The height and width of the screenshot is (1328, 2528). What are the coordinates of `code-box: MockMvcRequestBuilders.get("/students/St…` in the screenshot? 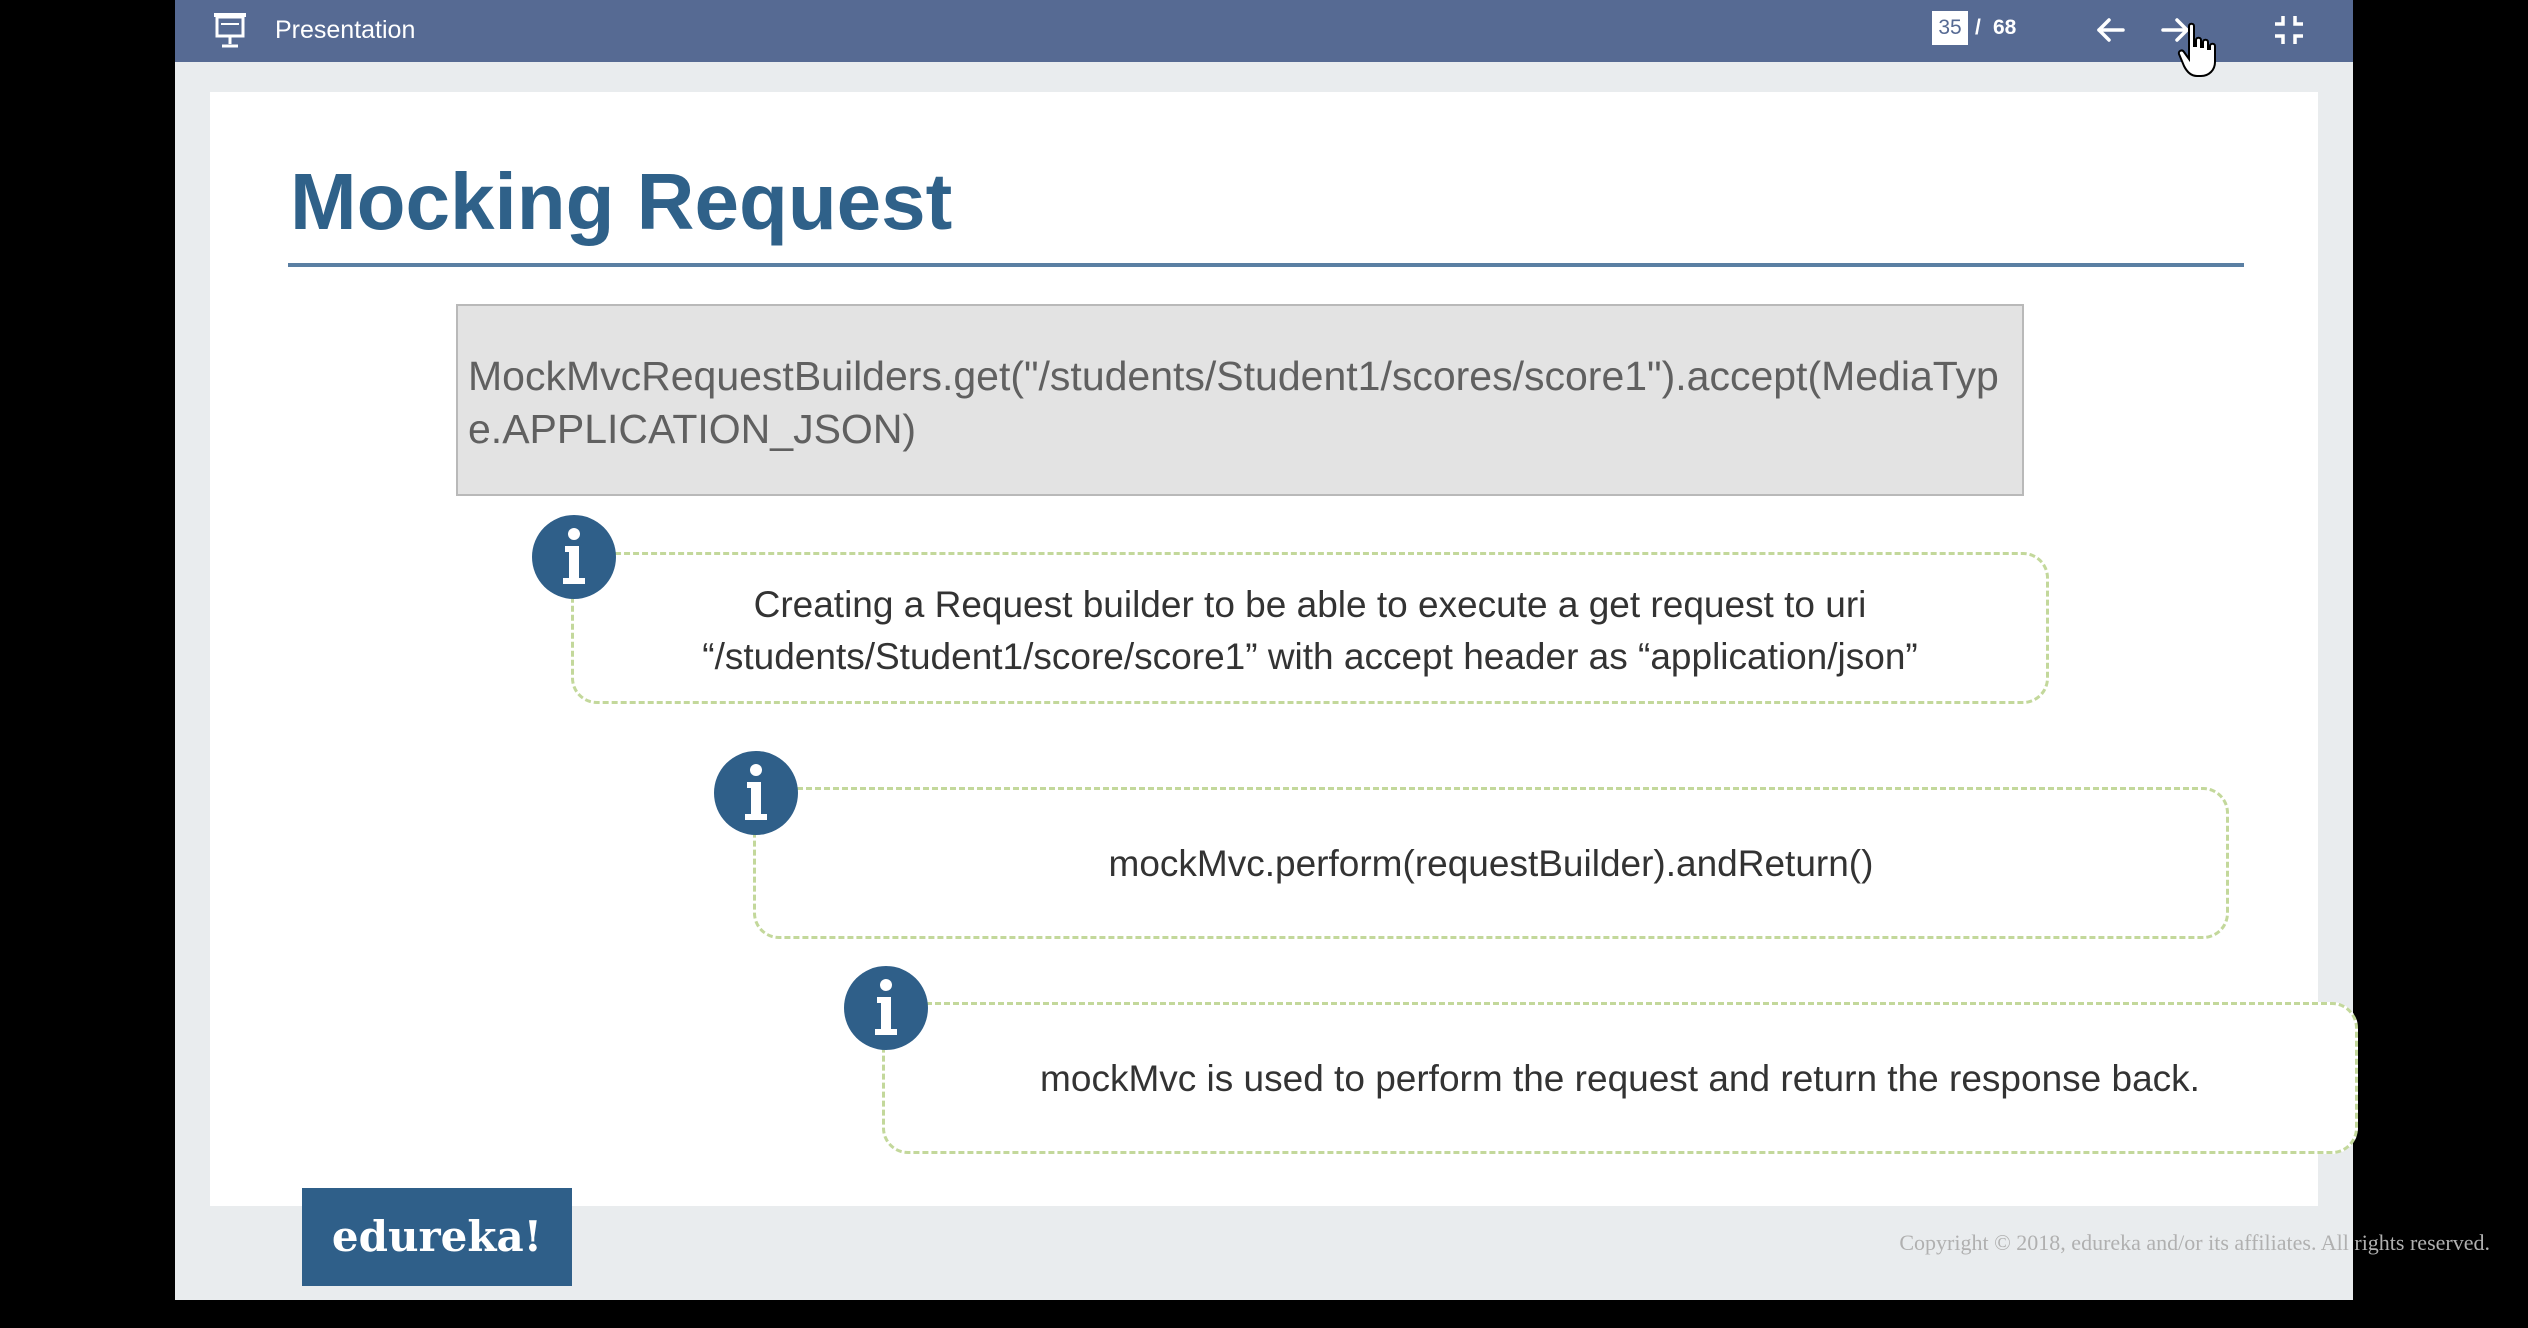 It's located at (1240, 400).